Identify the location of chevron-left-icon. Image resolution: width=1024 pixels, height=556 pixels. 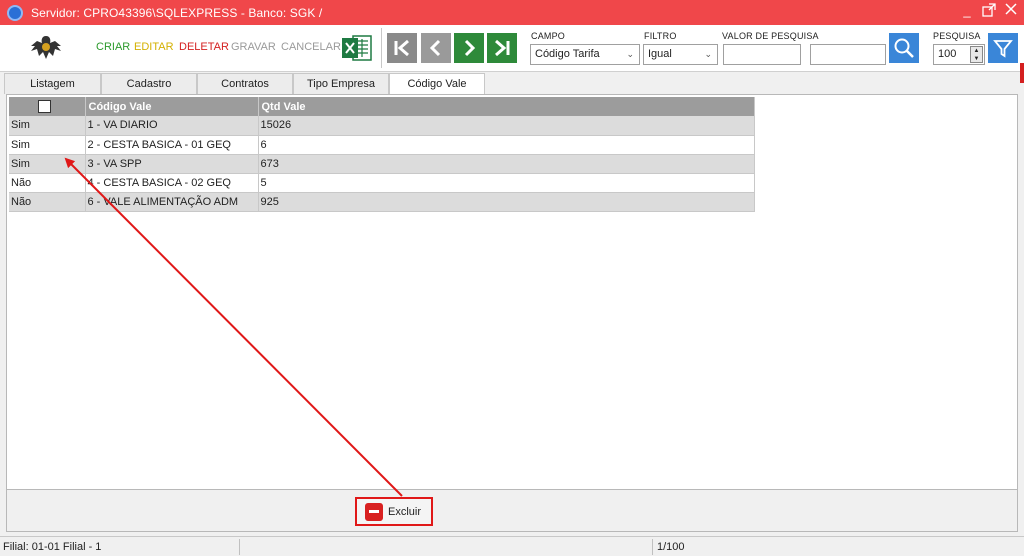
(435, 48).